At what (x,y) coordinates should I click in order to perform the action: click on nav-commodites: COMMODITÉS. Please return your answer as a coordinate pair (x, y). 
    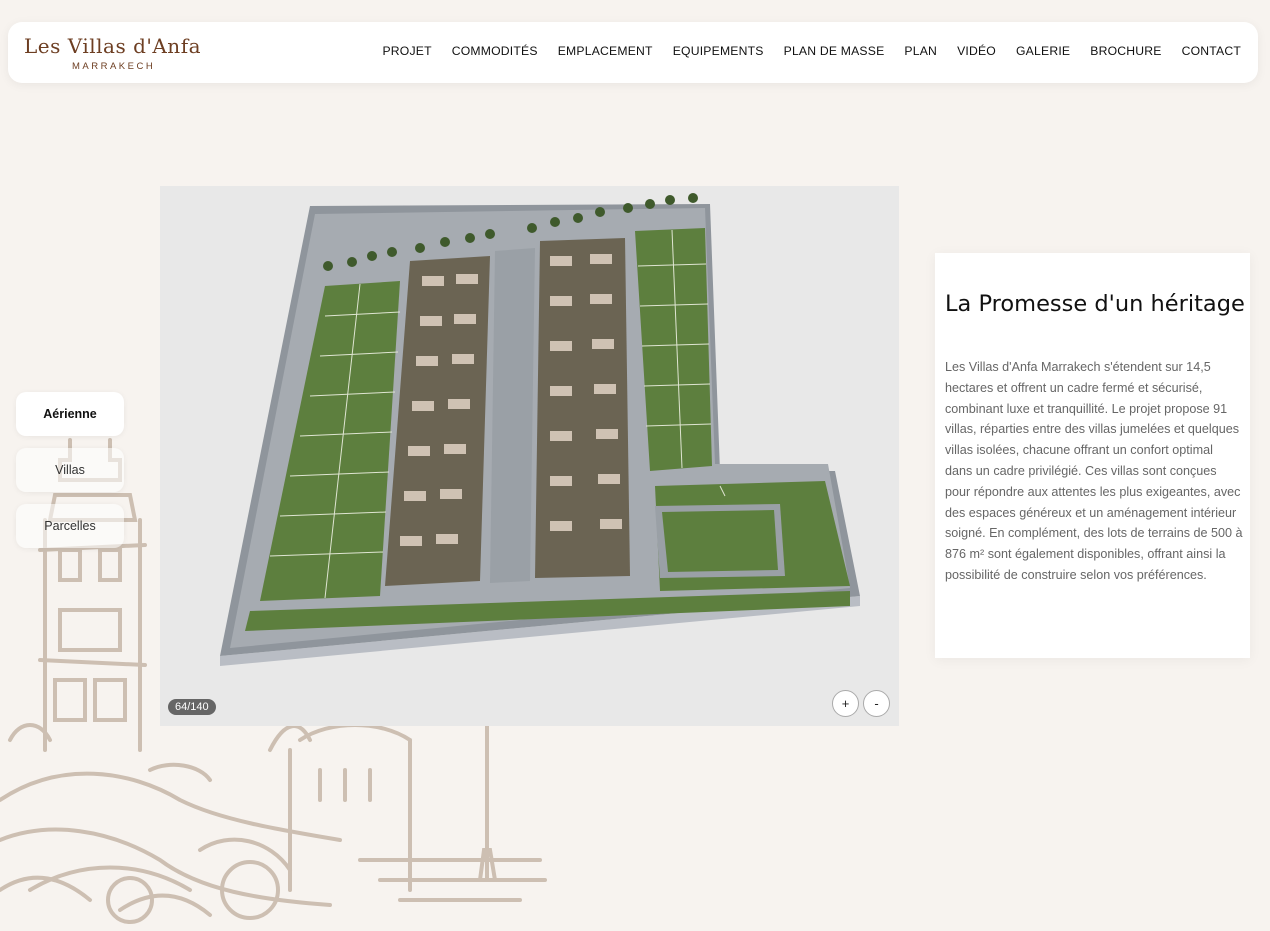
    Looking at the image, I should click on (495, 51).